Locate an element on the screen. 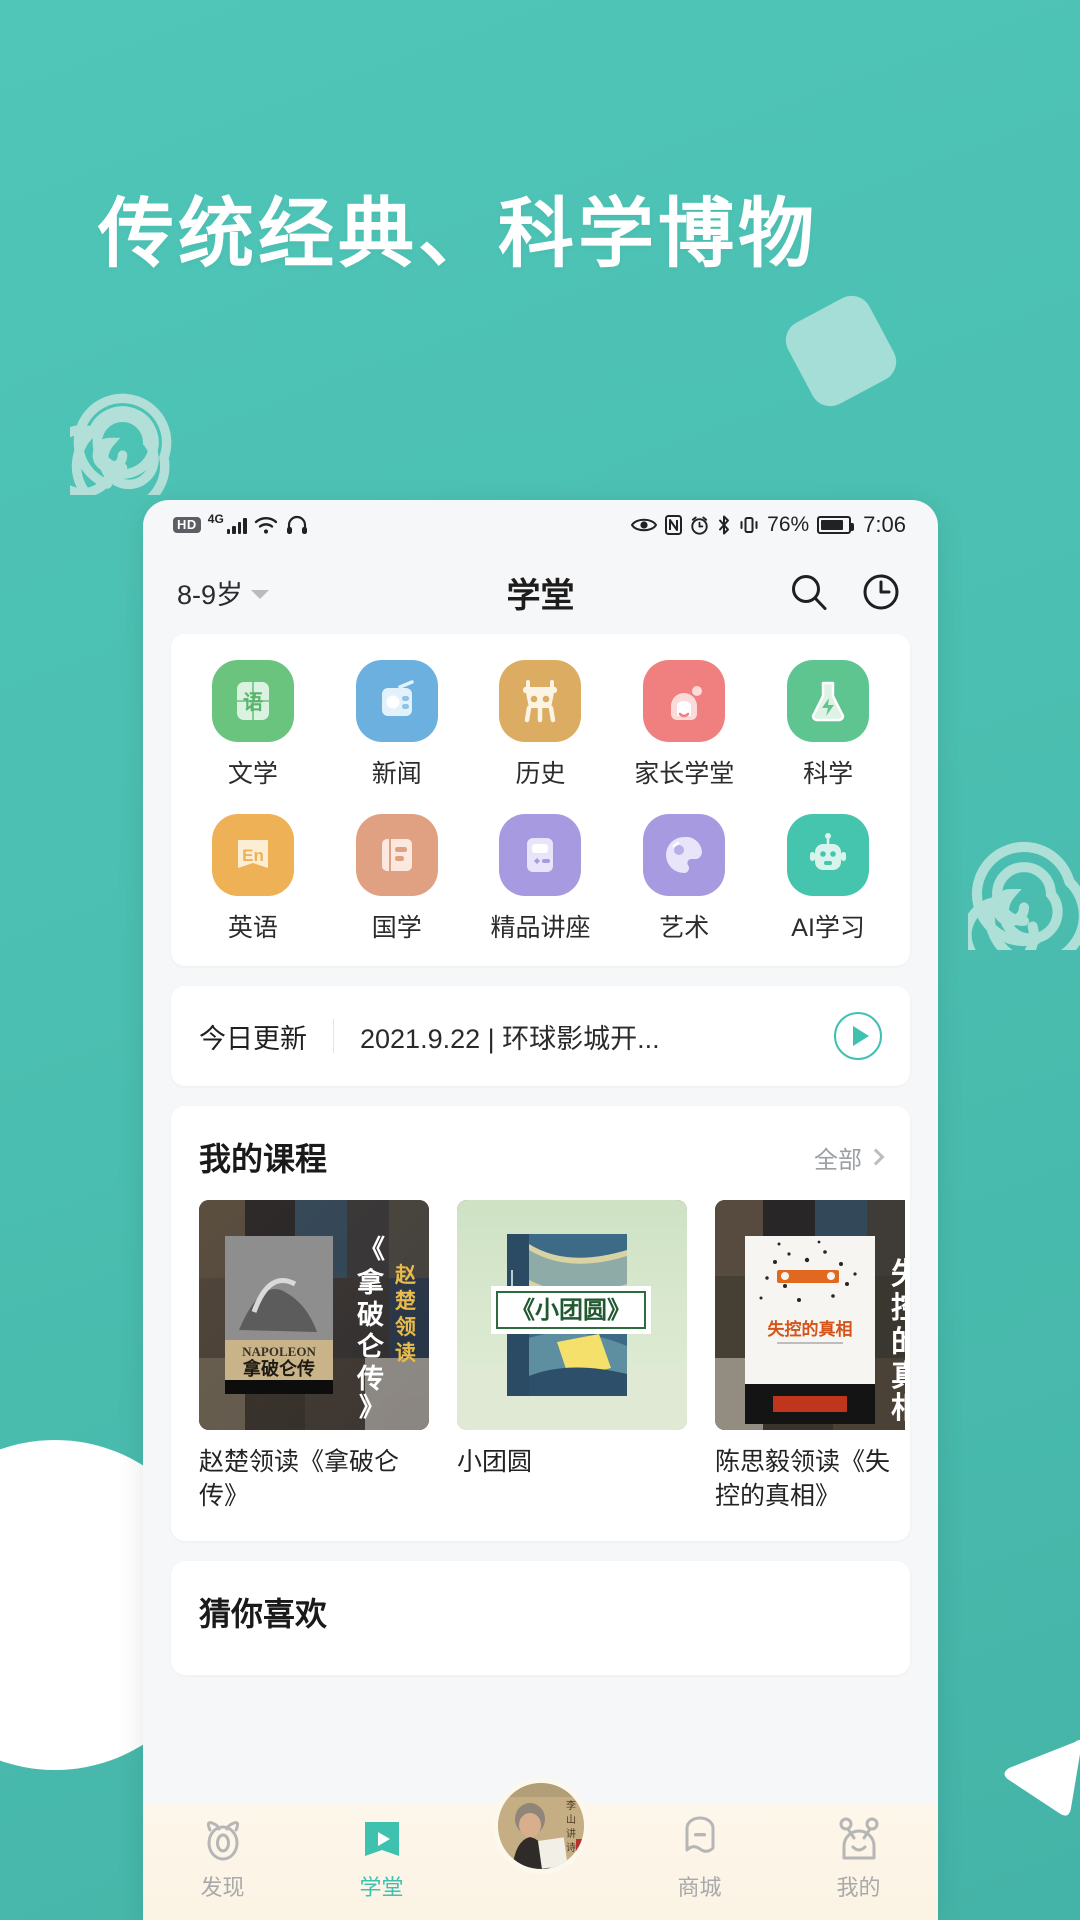  svg-text: 赵 is located at coordinates (405, 1275).